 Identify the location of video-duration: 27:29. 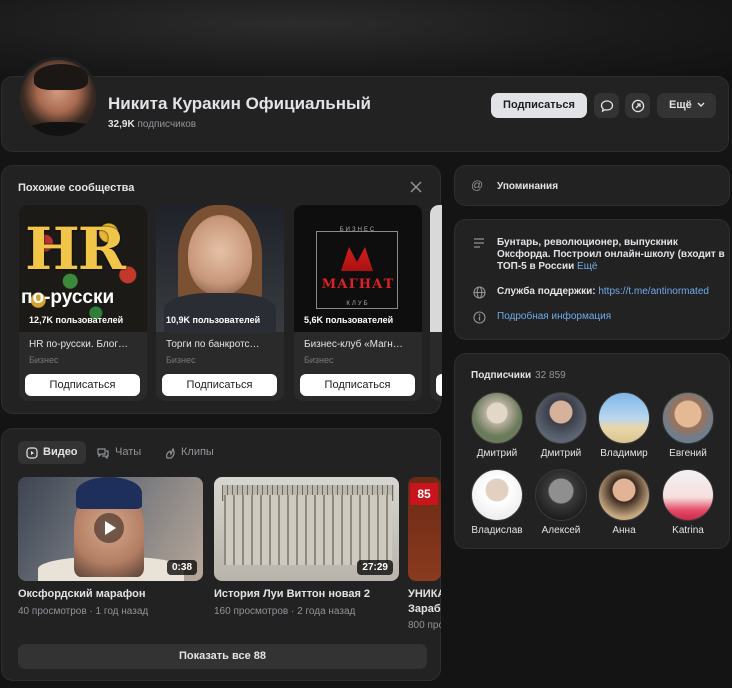
(375, 567).